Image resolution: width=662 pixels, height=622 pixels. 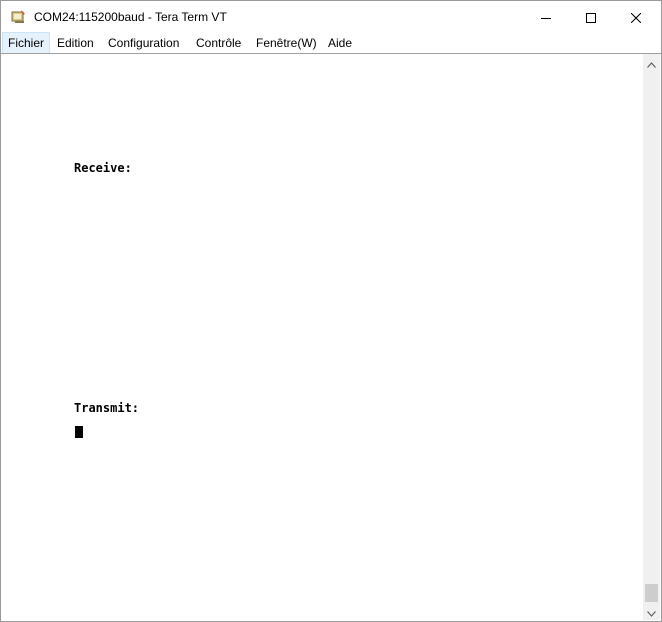 What do you see at coordinates (26, 43) in the screenshot?
I see `menu-fichier: Fichier` at bounding box center [26, 43].